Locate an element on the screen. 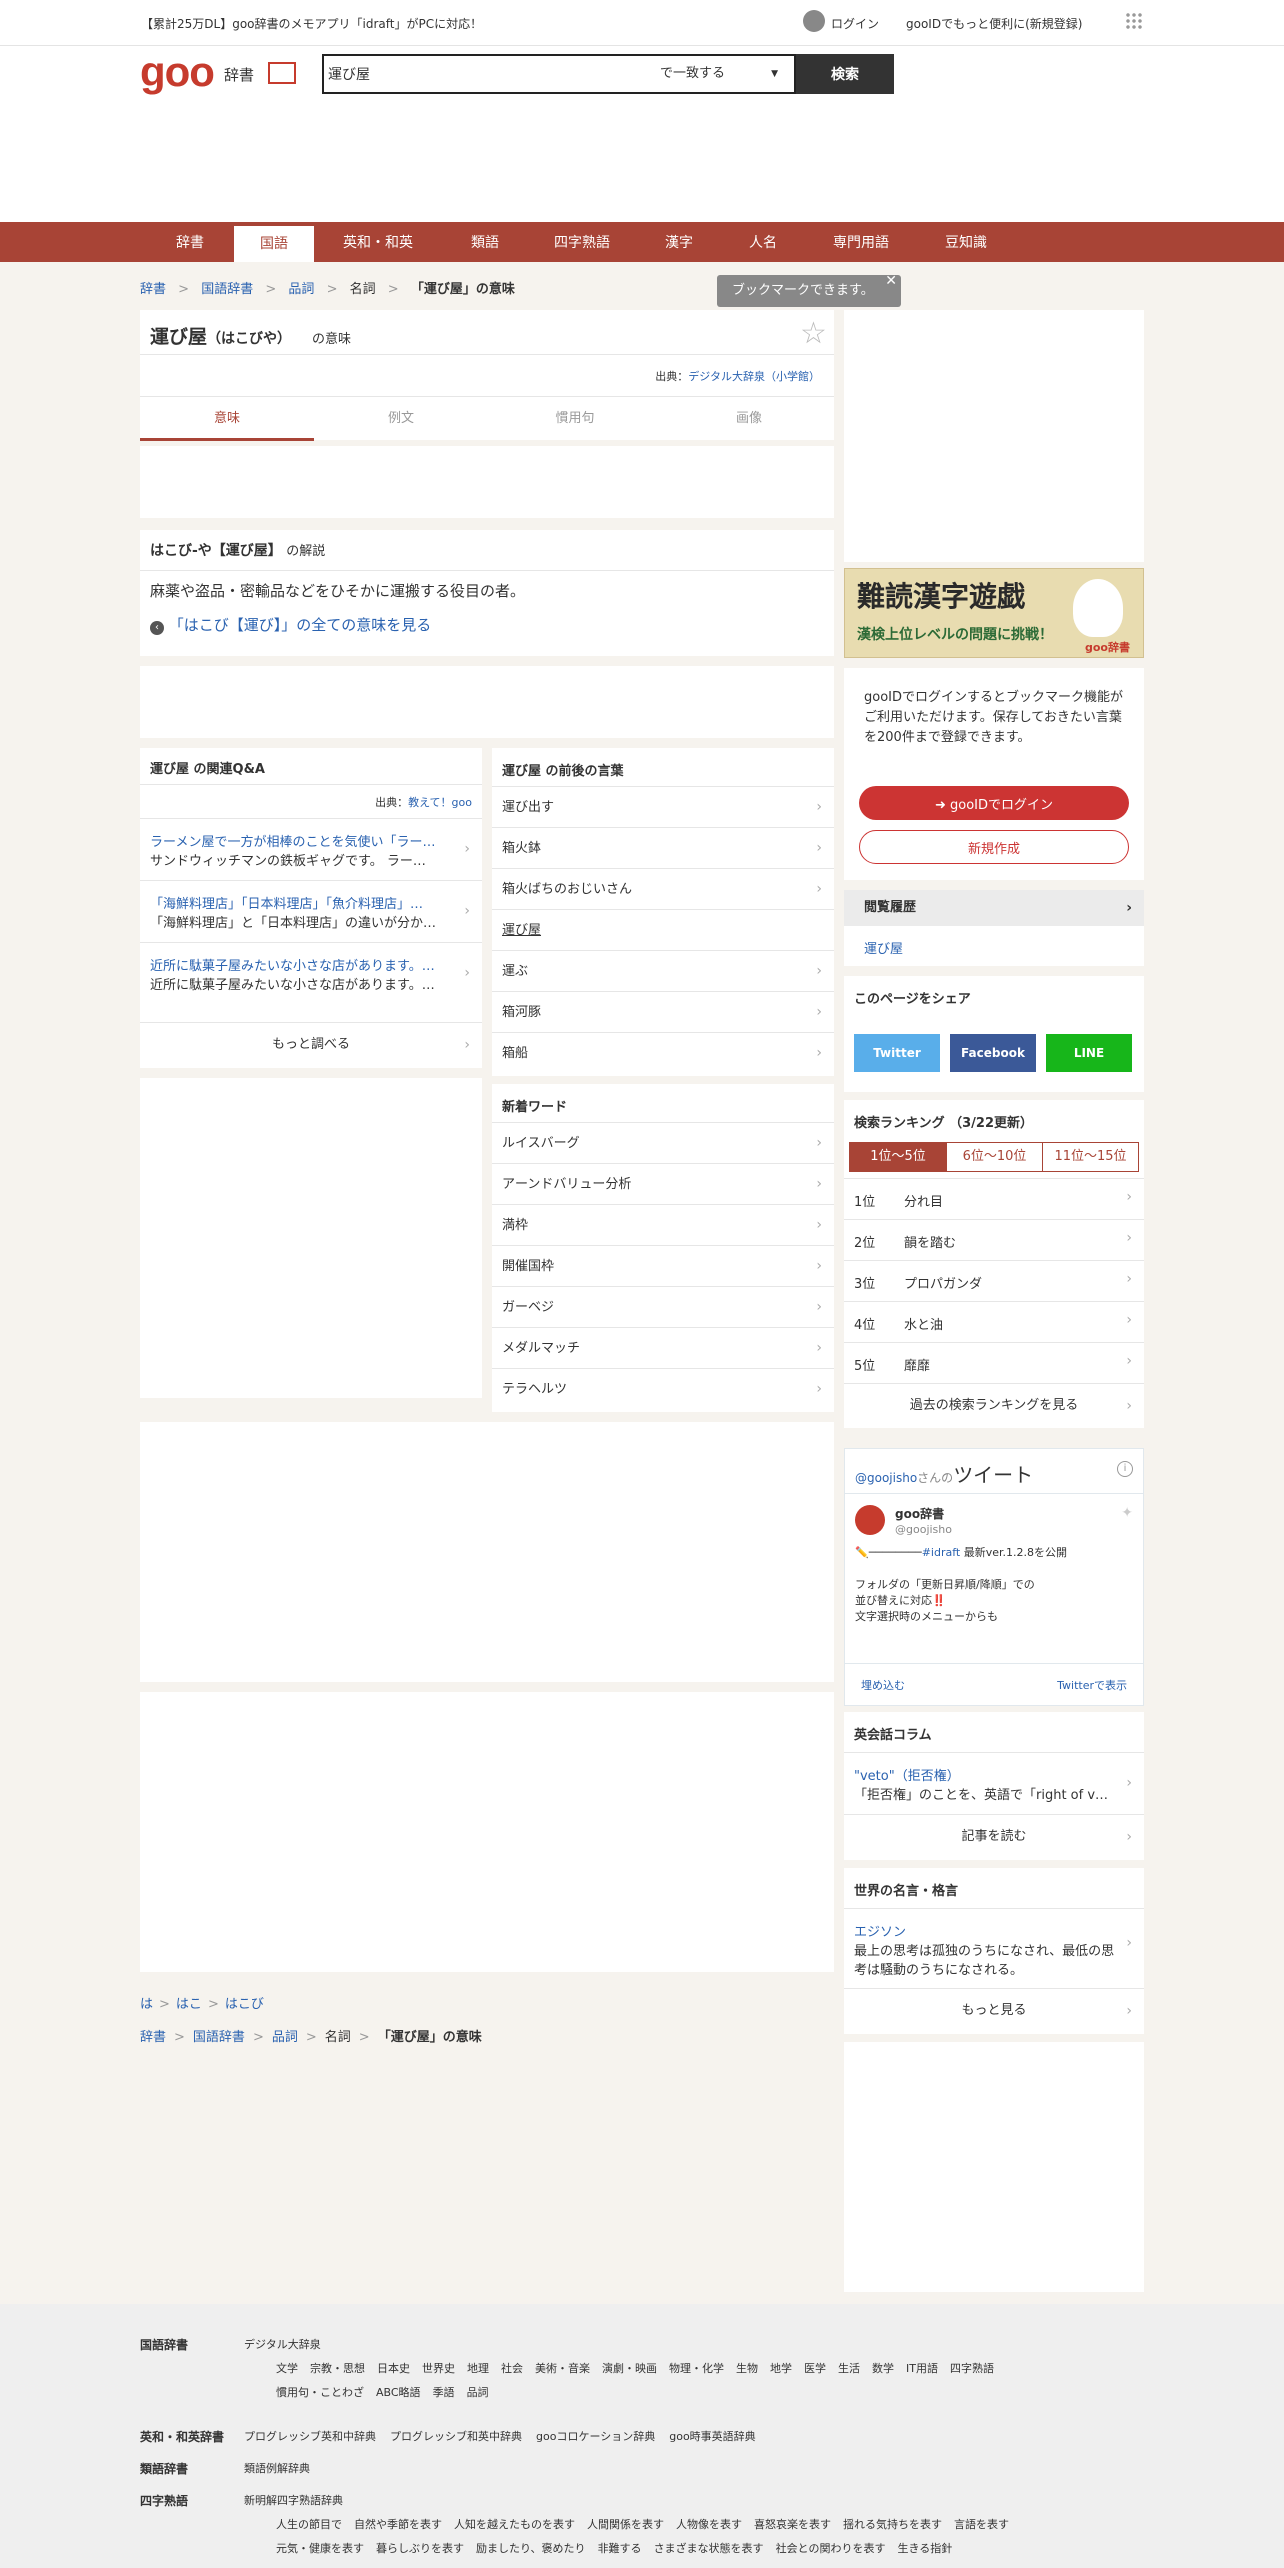 This screenshot has width=1284, height=2568. tab-kanyouku: 慣用句 is located at coordinates (575, 419).